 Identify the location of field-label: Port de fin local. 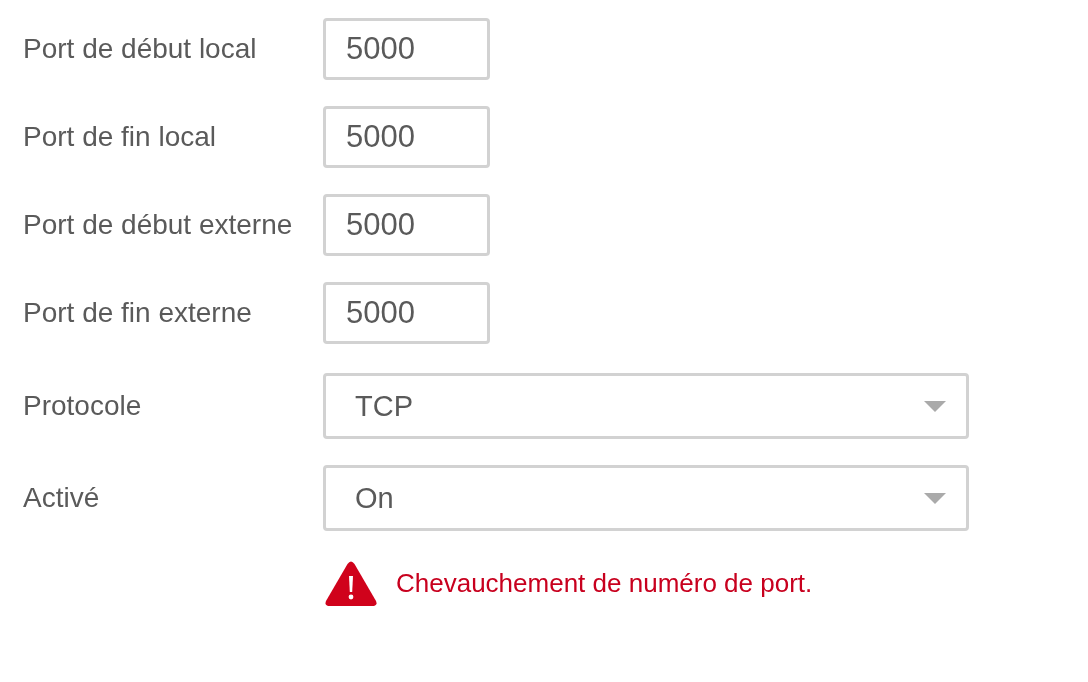
(120, 137).